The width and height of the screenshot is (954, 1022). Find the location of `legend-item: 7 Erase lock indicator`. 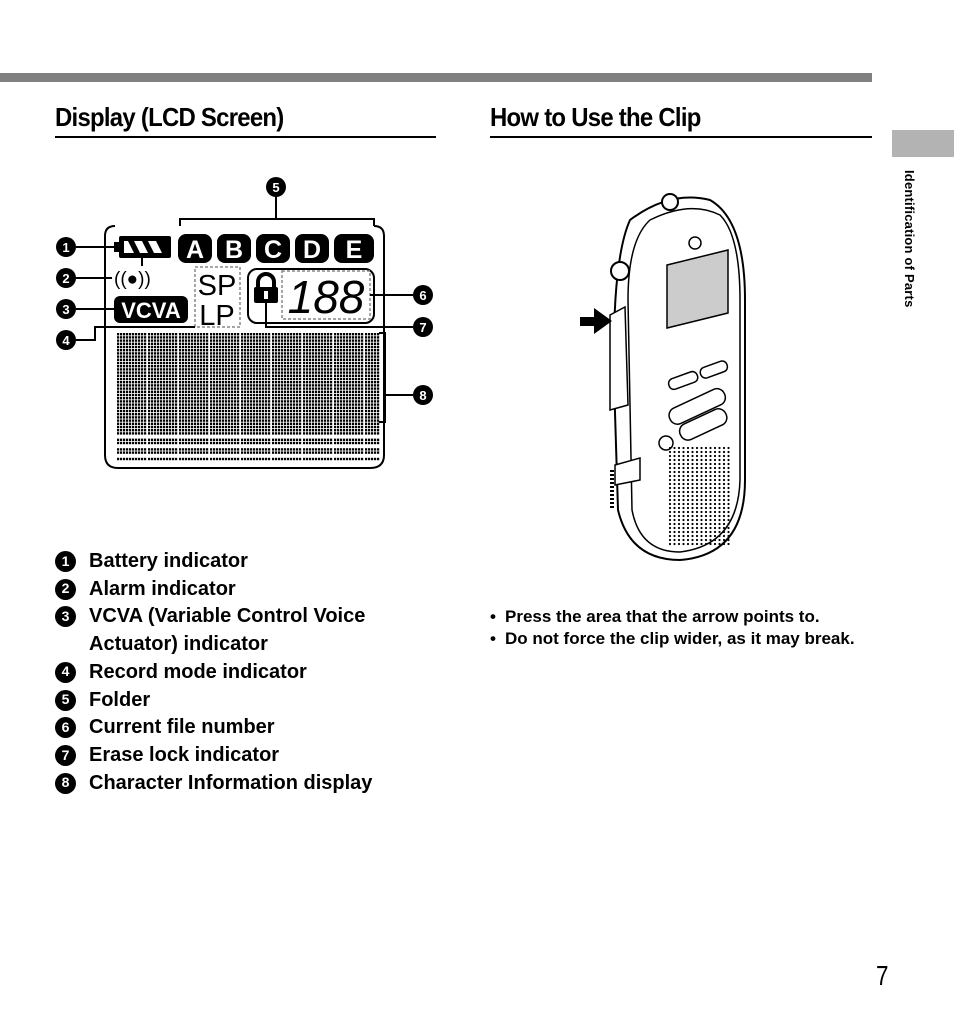

legend-item: 7 Erase lock indicator is located at coordinates (255, 756).